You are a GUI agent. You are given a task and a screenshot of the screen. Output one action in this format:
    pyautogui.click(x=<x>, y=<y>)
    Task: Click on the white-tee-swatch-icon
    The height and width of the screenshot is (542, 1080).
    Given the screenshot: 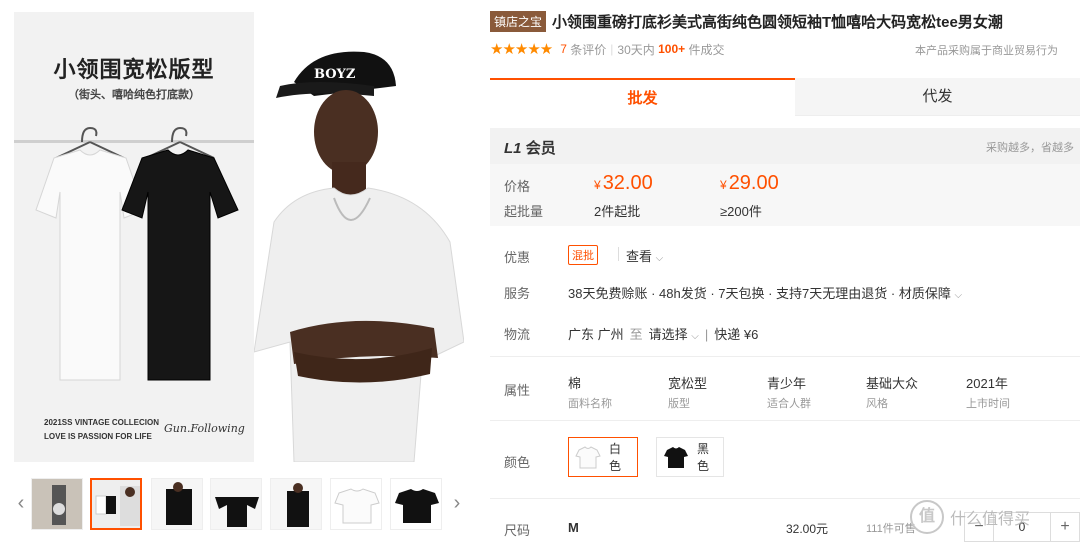 What is the action you would take?
    pyautogui.click(x=588, y=457)
    